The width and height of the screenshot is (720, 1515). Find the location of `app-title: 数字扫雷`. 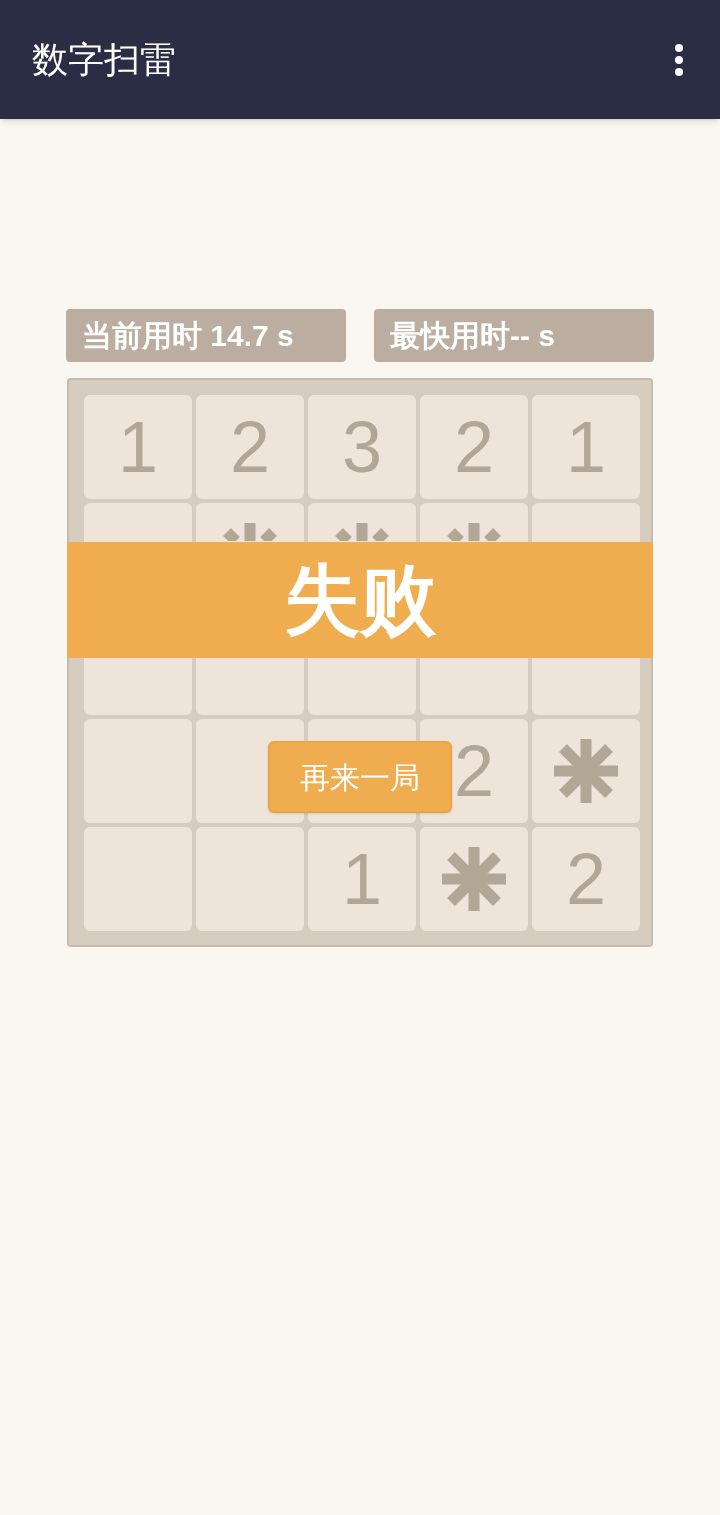

app-title: 数字扫雷 is located at coordinates (104, 59).